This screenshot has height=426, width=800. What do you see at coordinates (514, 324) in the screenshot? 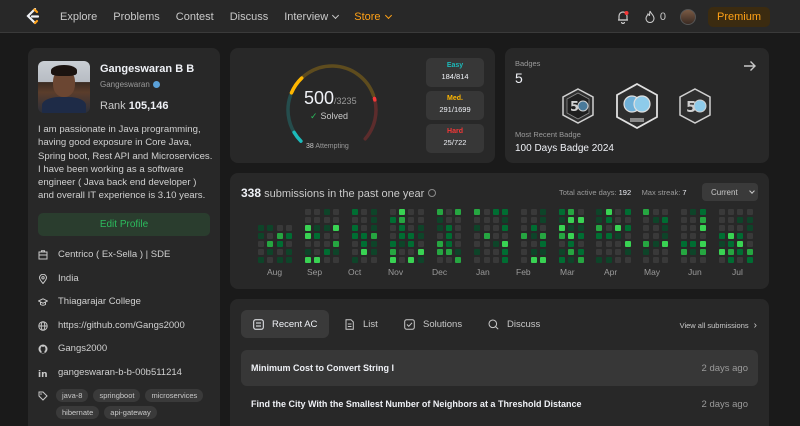
I see `tab-discuss: Discuss` at bounding box center [514, 324].